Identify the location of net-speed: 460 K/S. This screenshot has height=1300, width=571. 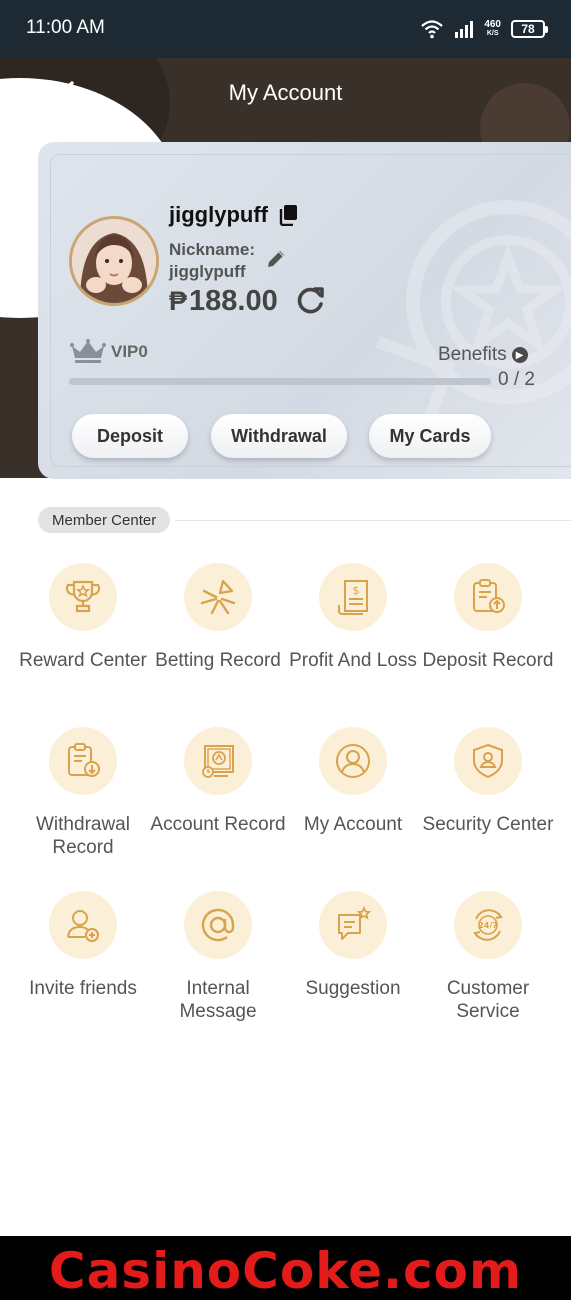
(492, 29).